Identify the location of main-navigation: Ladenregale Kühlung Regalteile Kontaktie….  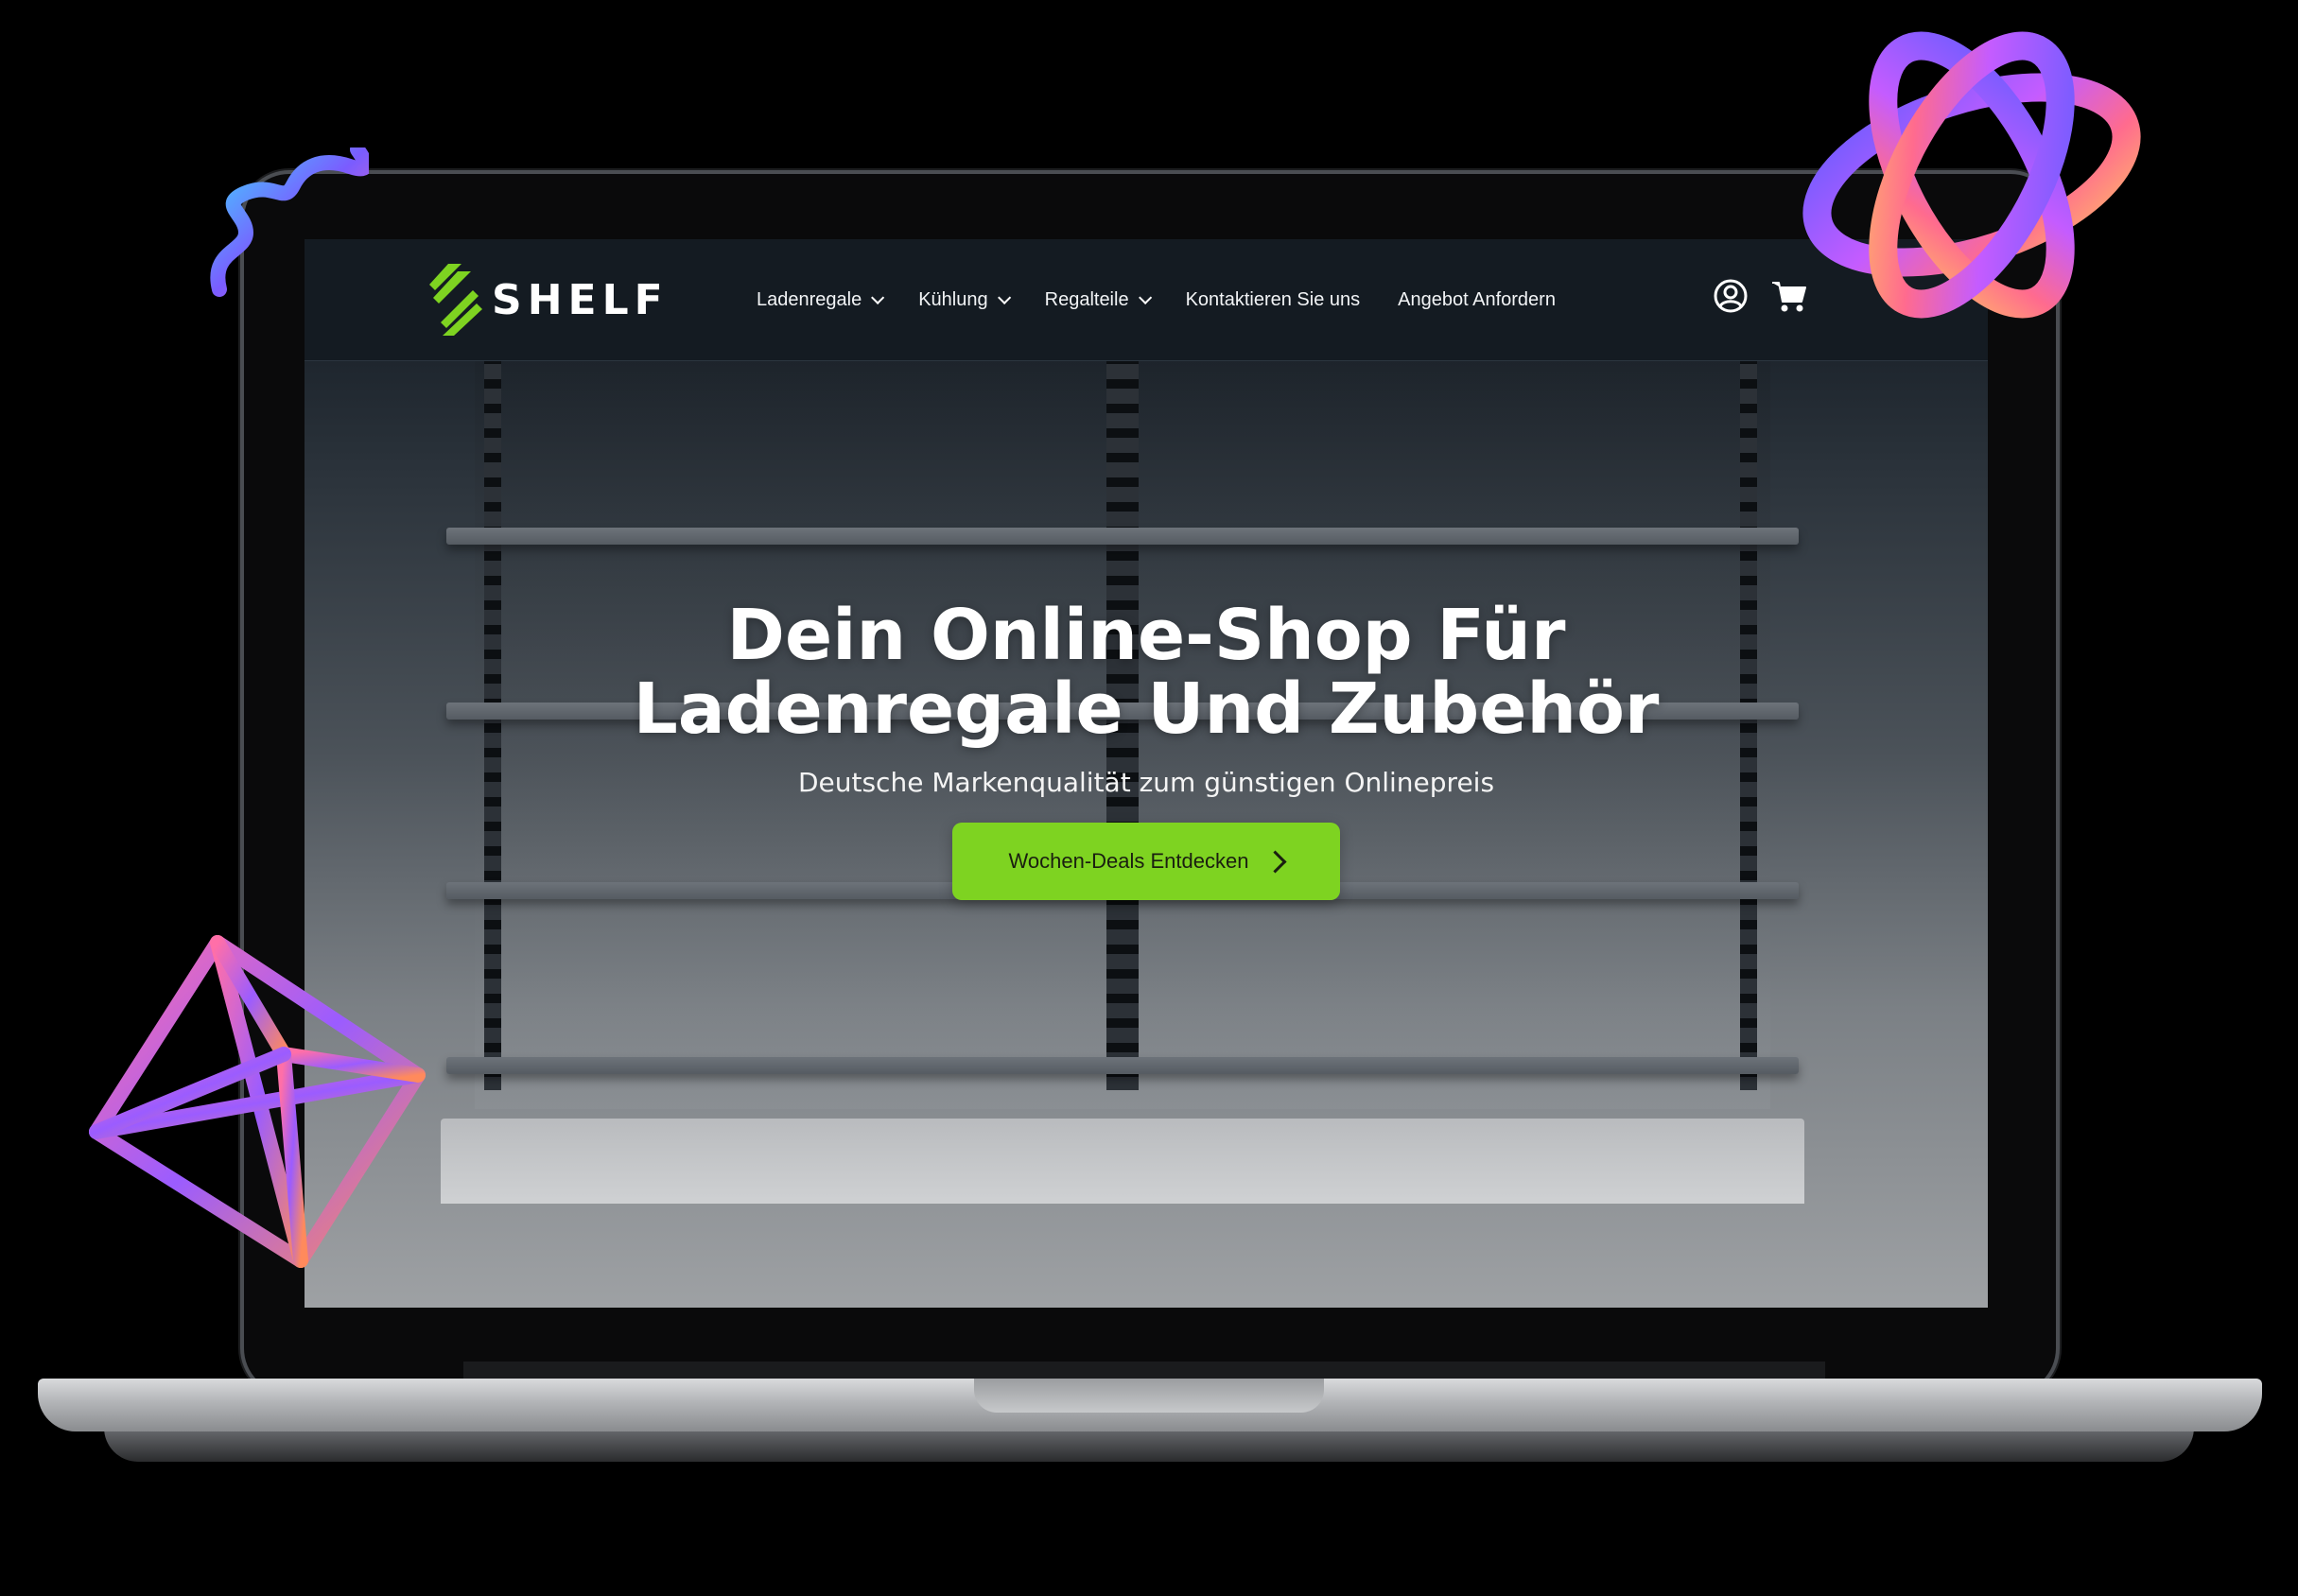
(1175, 300).